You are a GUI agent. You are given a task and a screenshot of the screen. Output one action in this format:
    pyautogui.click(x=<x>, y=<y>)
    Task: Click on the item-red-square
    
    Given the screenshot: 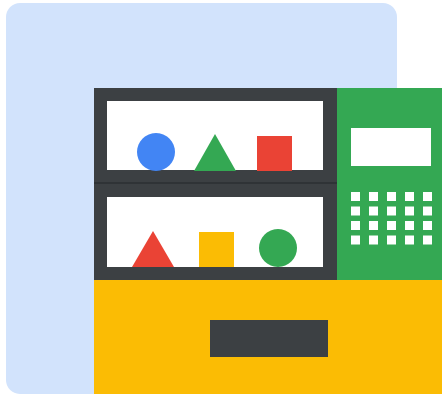 What is the action you would take?
    pyautogui.click(x=274, y=153)
    